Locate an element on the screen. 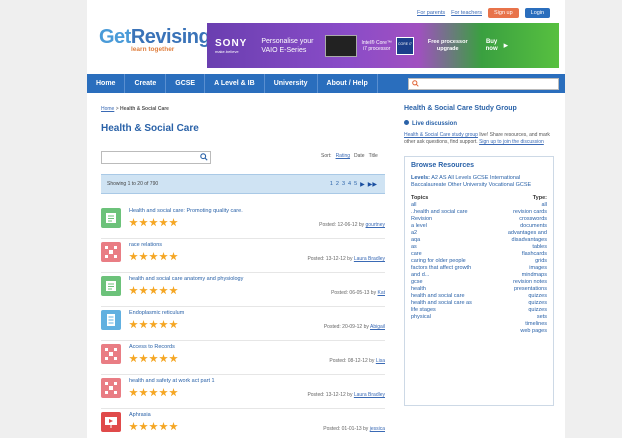 This screenshot has width=622, height=438. topic-link: gcse is located at coordinates (444, 282).